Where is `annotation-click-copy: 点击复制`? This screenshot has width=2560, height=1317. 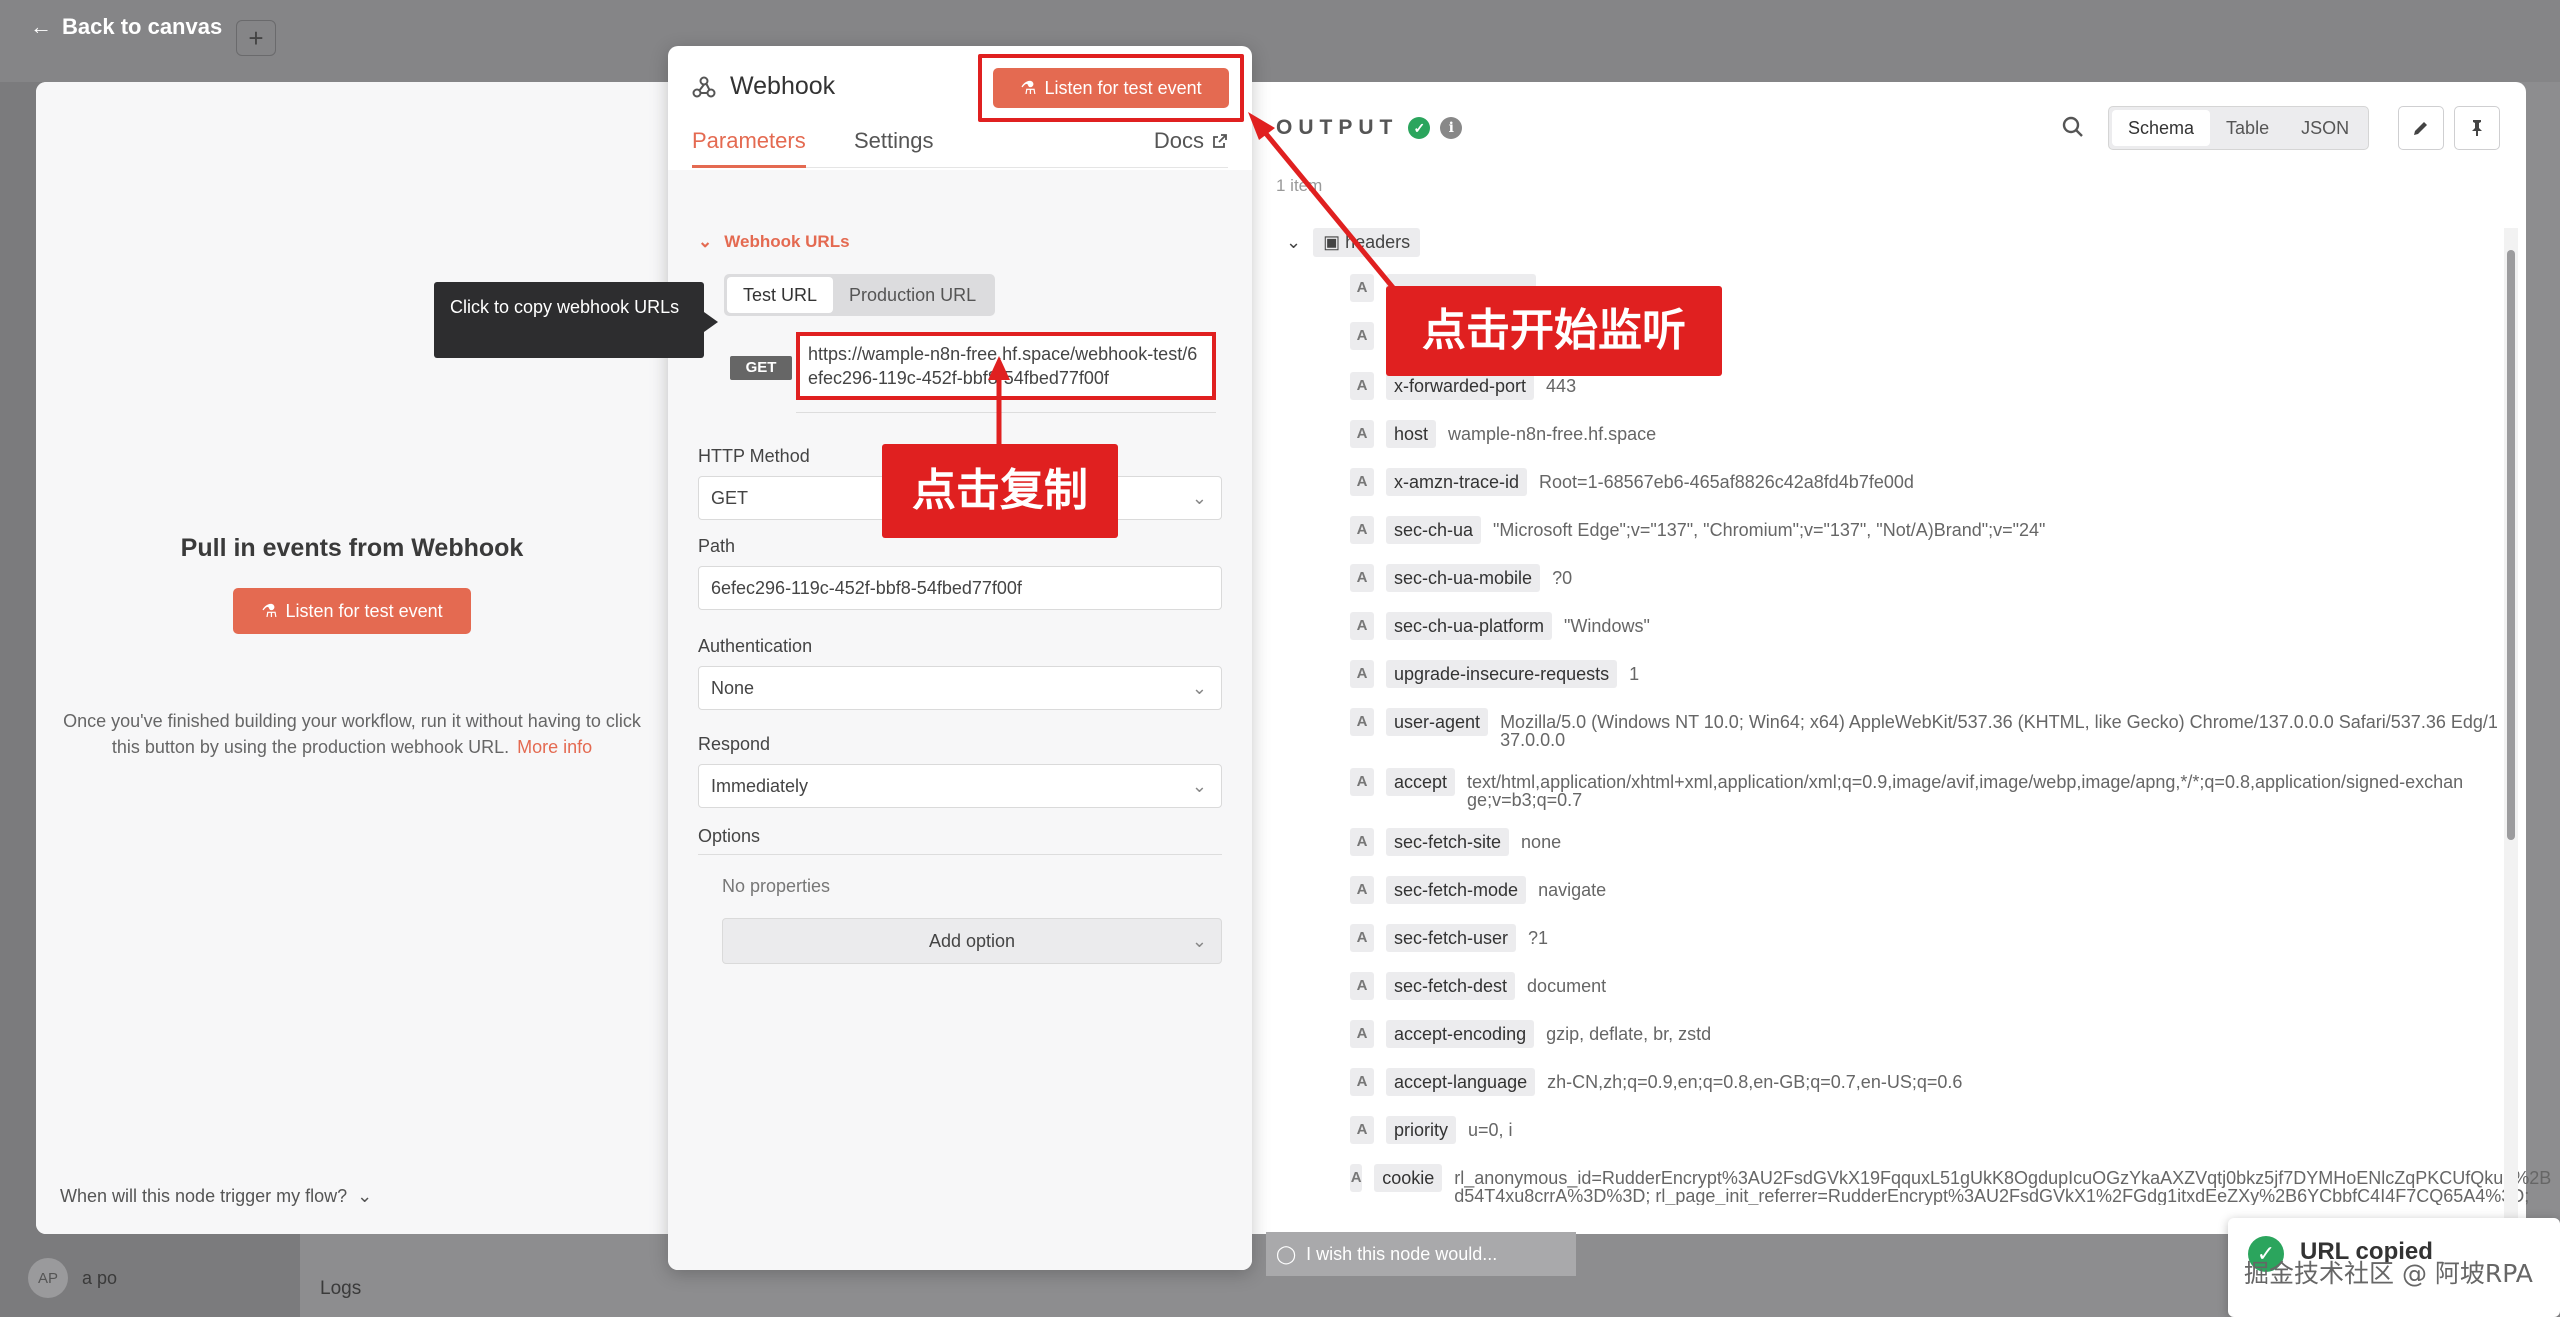
annotation-click-copy: 点击复制 is located at coordinates (1000, 491).